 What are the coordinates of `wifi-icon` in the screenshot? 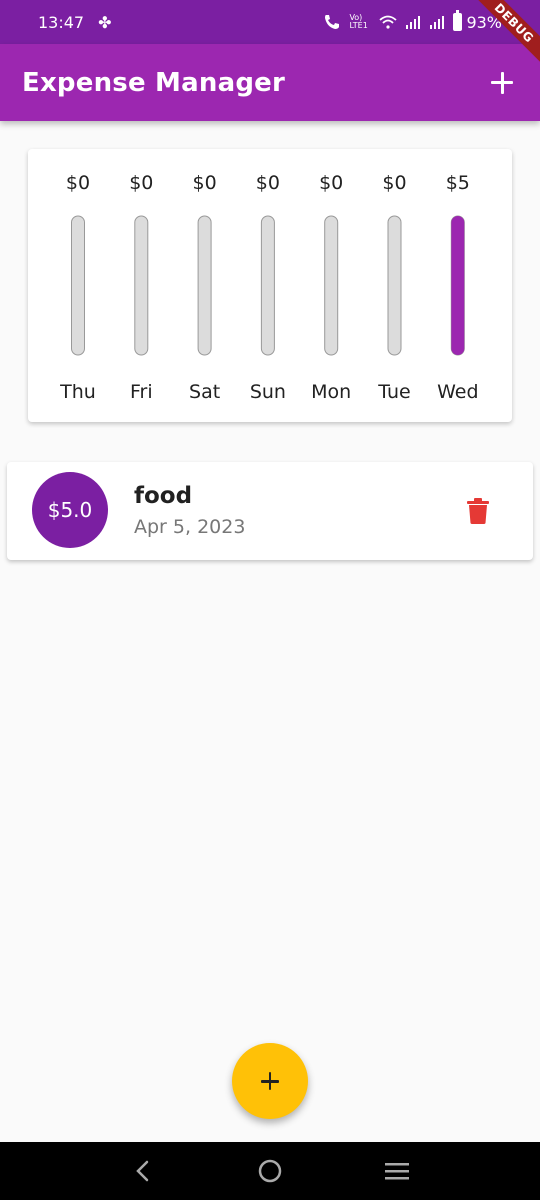 It's located at (388, 22).